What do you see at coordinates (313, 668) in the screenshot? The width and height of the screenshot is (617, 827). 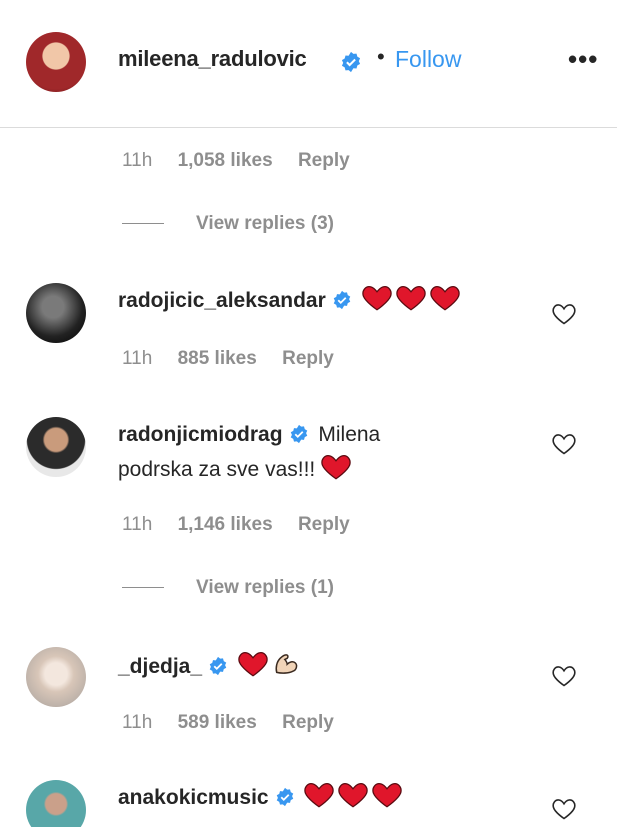 I see `comment-text: _djedja_` at bounding box center [313, 668].